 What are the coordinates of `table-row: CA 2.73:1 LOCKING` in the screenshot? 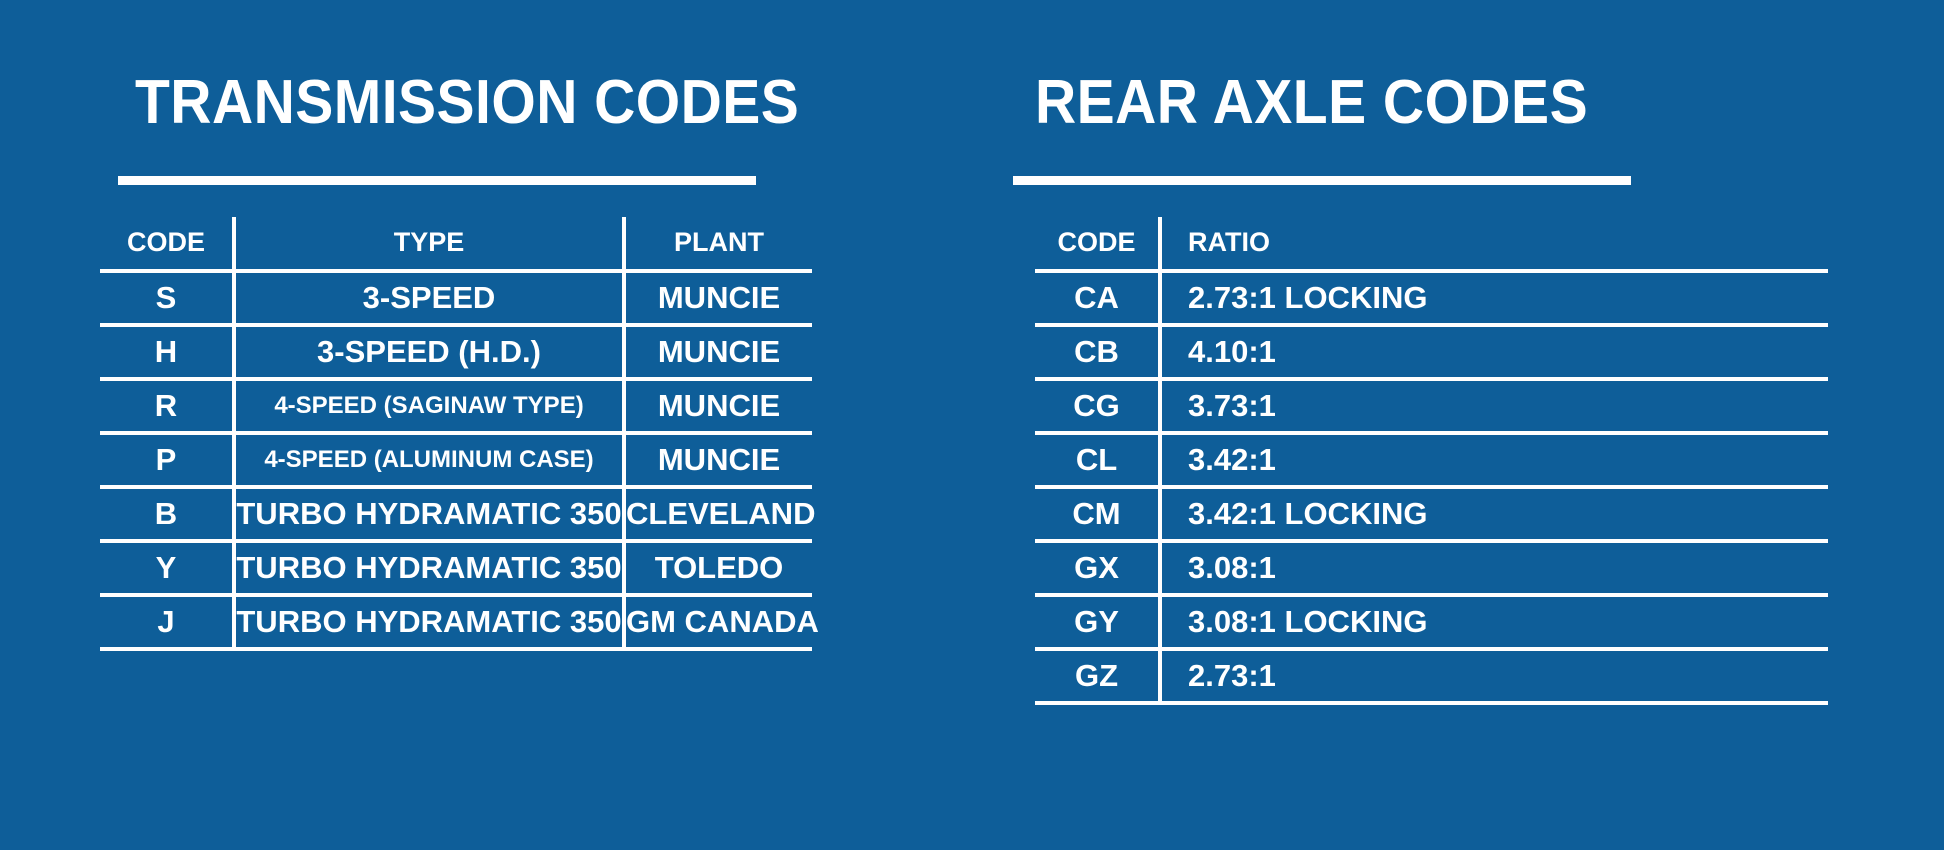 It's located at (1431, 298).